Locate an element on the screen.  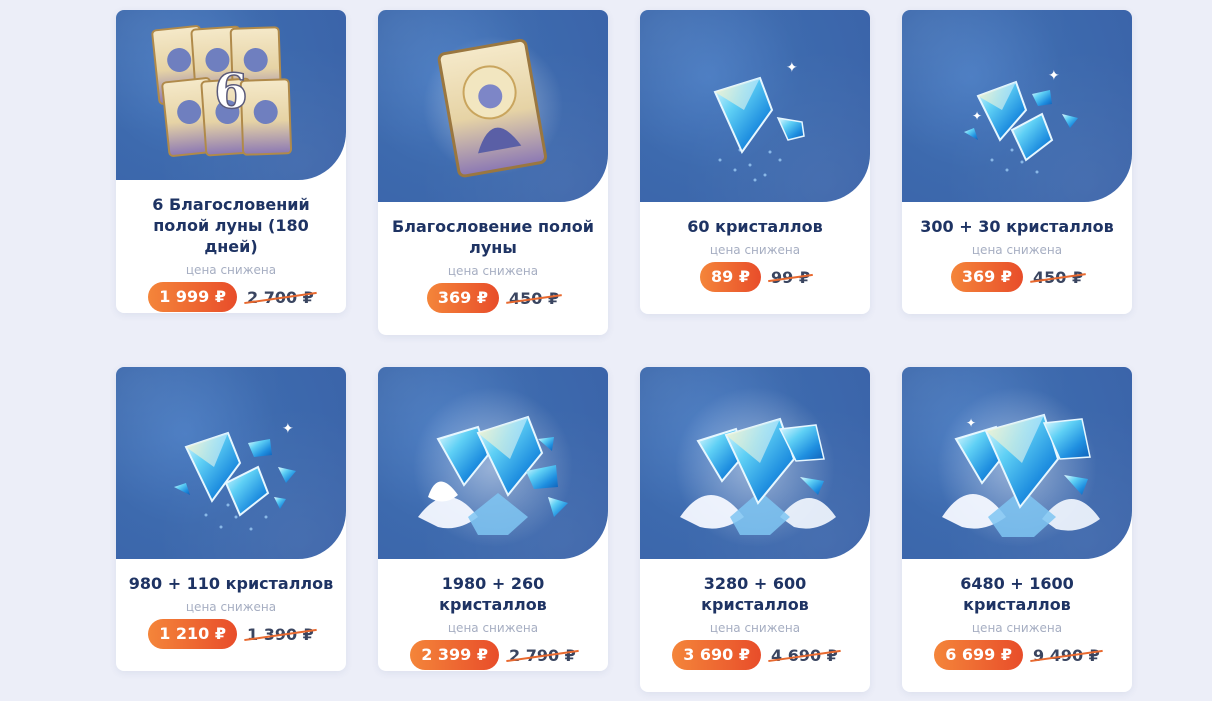
price-row: 3 690 ₽ 4 690 ₽ is located at coordinates (755, 655).